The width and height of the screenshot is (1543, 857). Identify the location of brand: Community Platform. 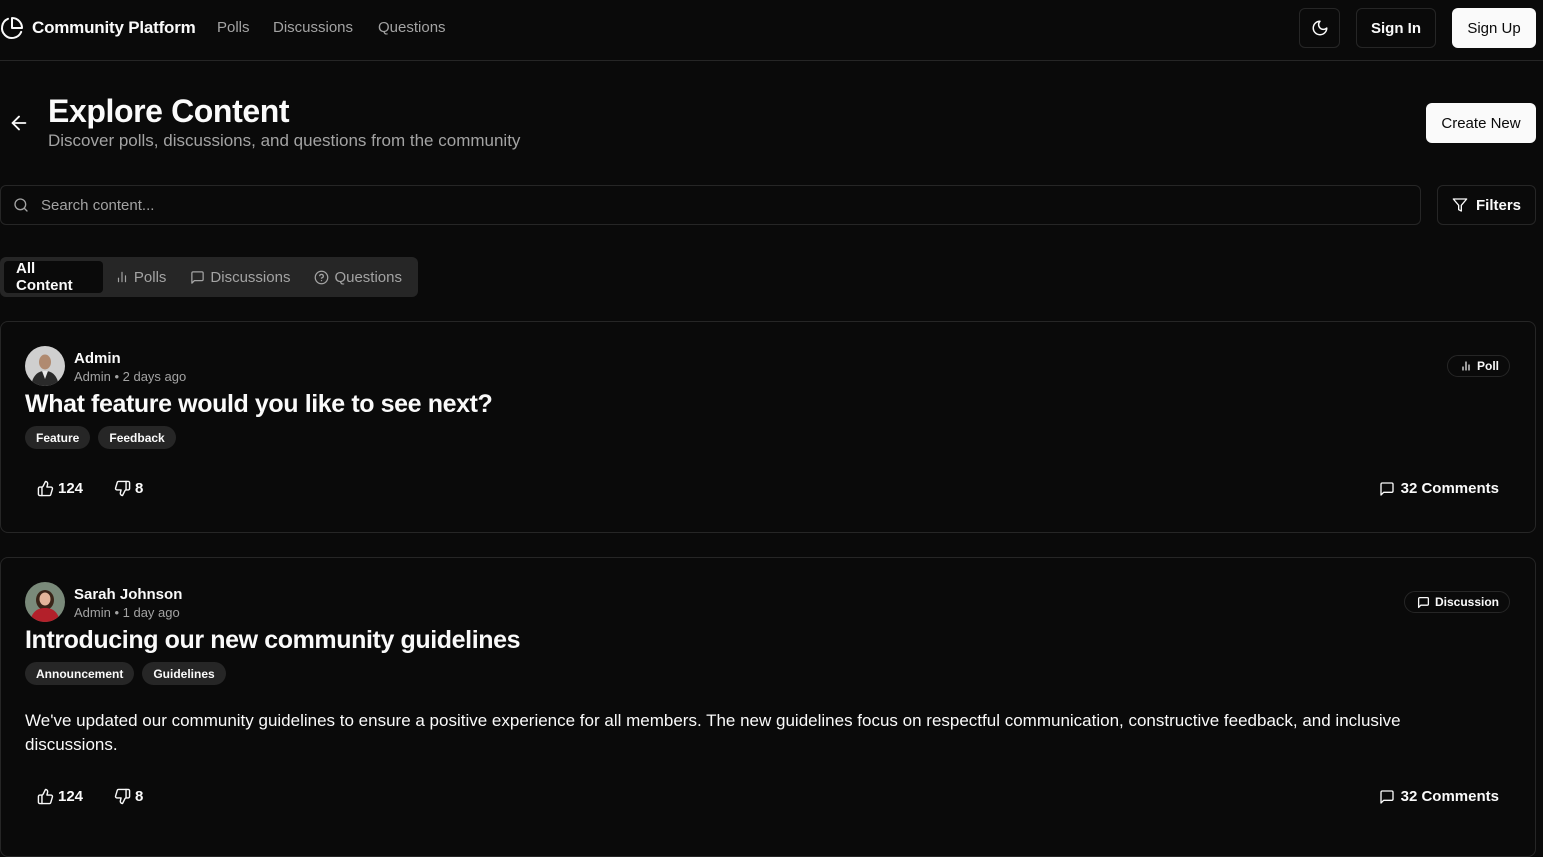
(98, 28).